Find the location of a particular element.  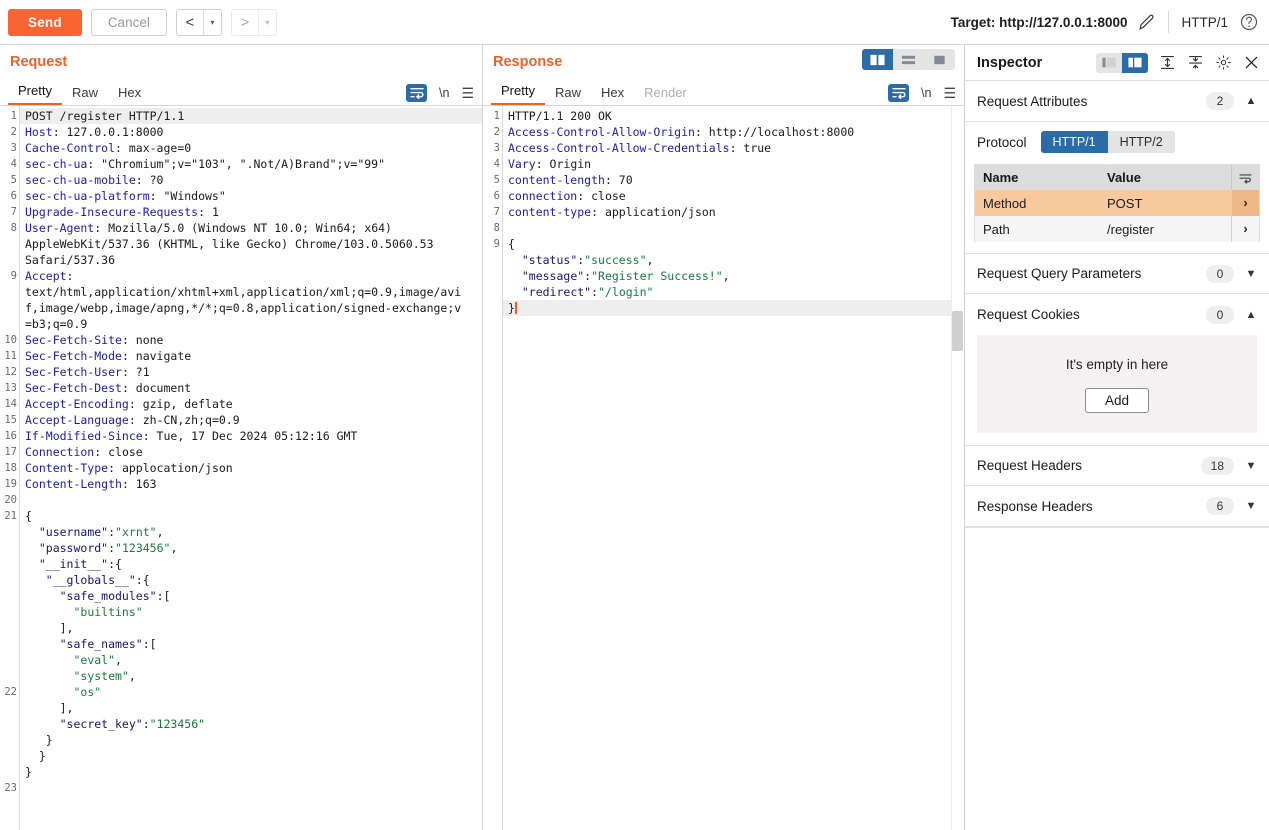

code-line: "eval", is located at coordinates (251, 660).